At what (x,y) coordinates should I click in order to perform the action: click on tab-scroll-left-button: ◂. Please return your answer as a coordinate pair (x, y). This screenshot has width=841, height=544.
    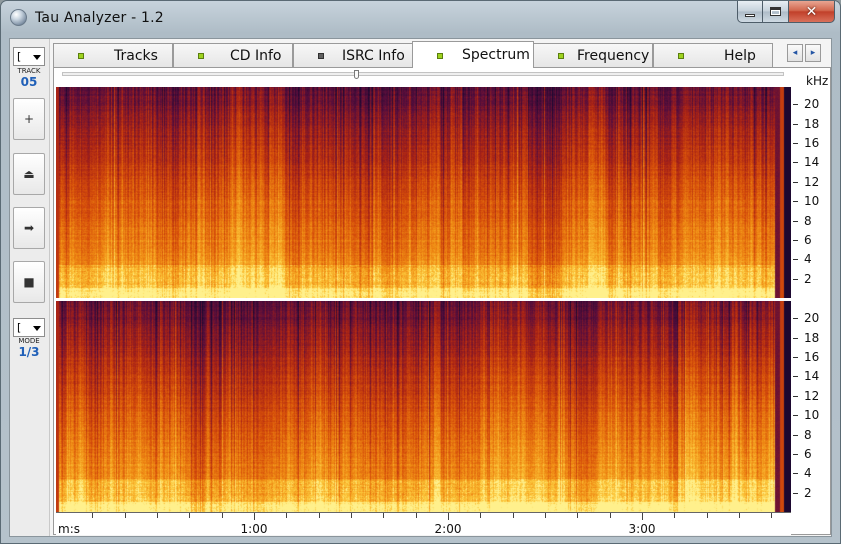
    Looking at the image, I should click on (795, 53).